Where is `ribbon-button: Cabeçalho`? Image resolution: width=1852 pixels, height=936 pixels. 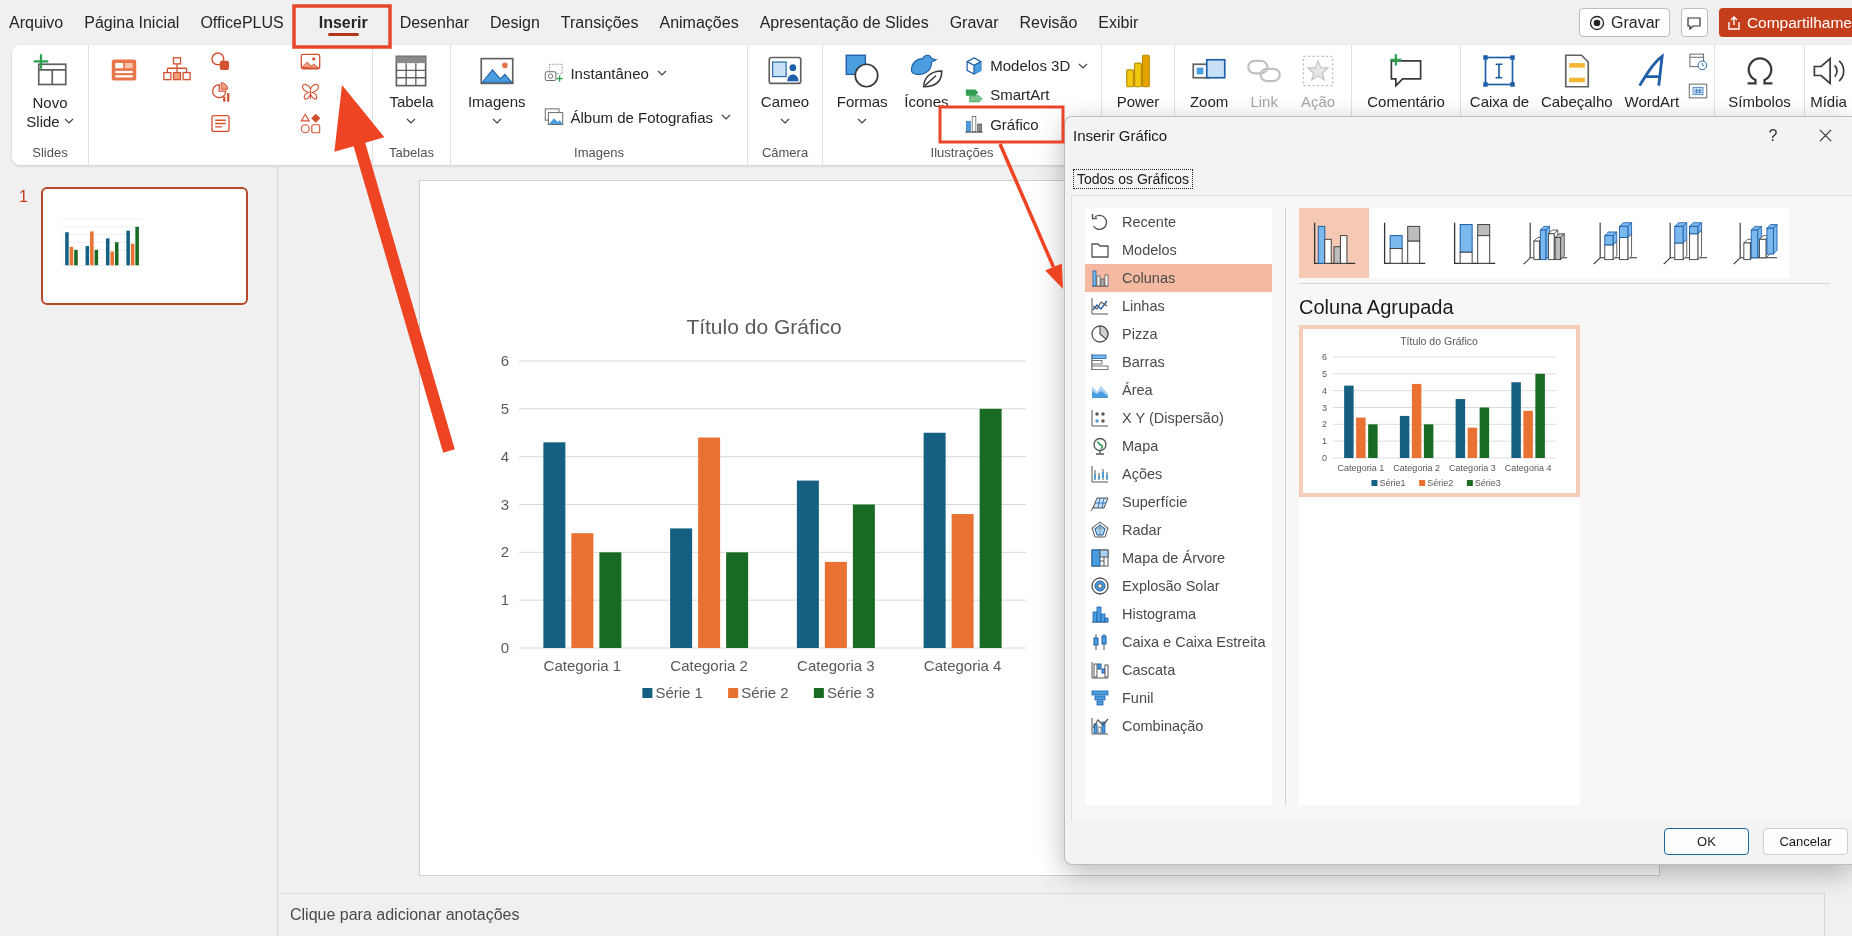 ribbon-button: Cabeçalho is located at coordinates (1576, 82).